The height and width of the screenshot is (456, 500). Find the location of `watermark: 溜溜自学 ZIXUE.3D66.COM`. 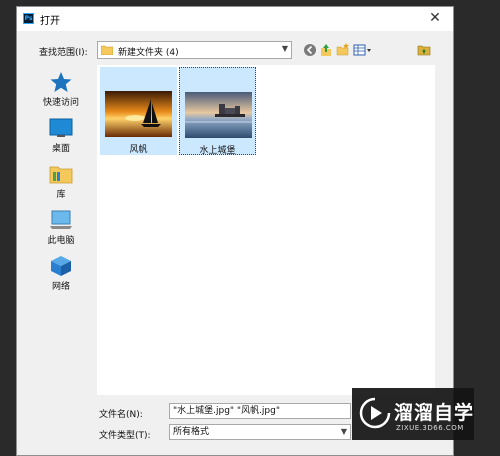

watermark: 溜溜自学 ZIXUE.3D66.COM is located at coordinates (413, 414).